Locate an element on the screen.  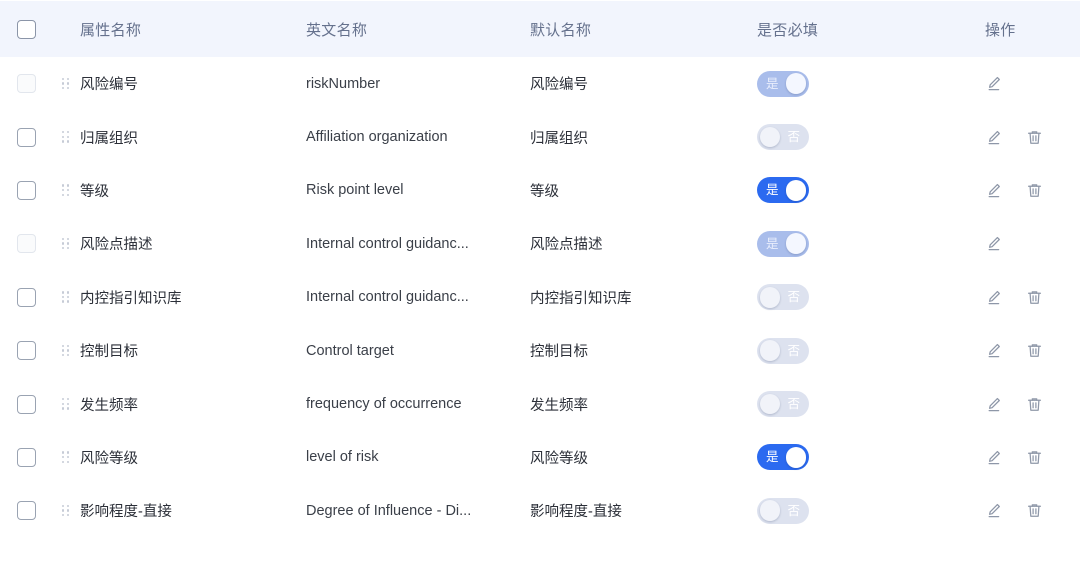
cell-default: 风险等级 is located at coordinates (559, 458).